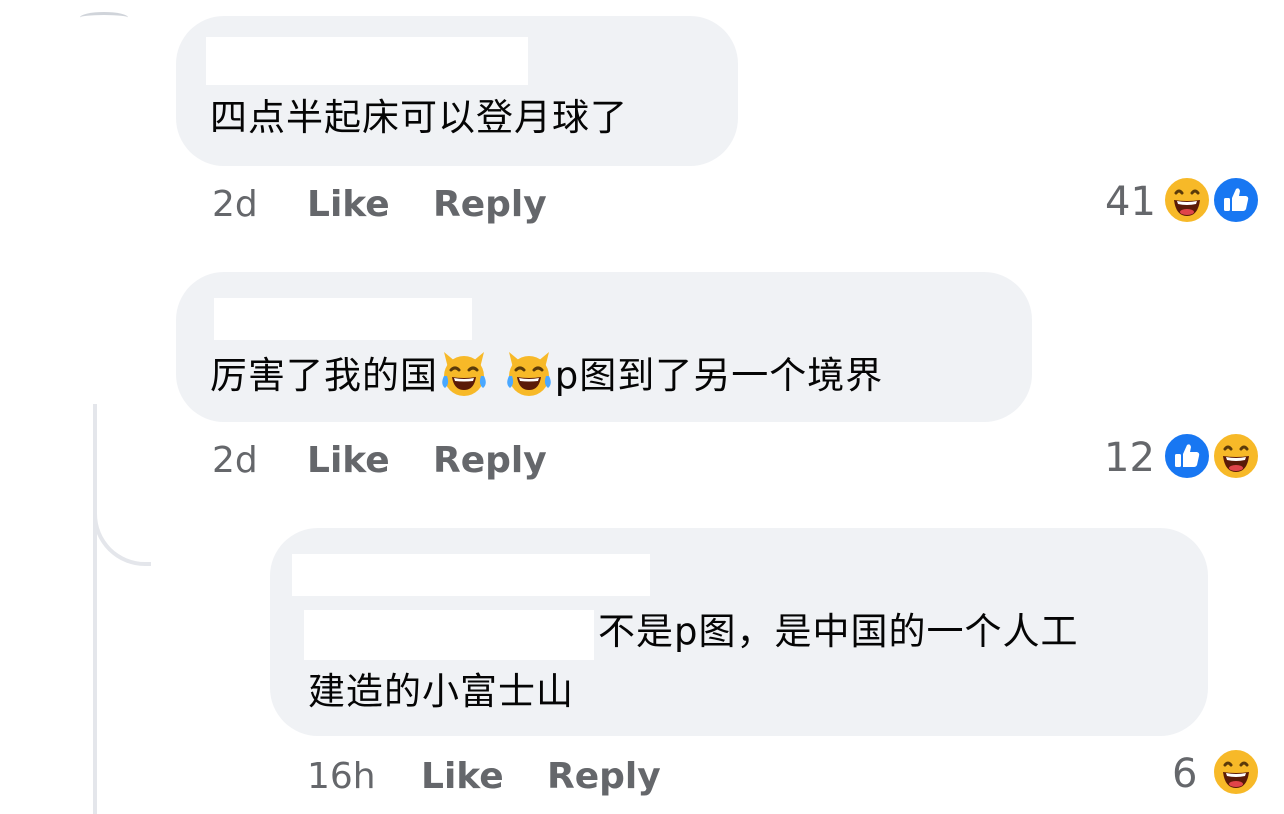  What do you see at coordinates (457, 91) in the screenshot?
I see `comment-bubble-1: 四点半起床可以登月球了` at bounding box center [457, 91].